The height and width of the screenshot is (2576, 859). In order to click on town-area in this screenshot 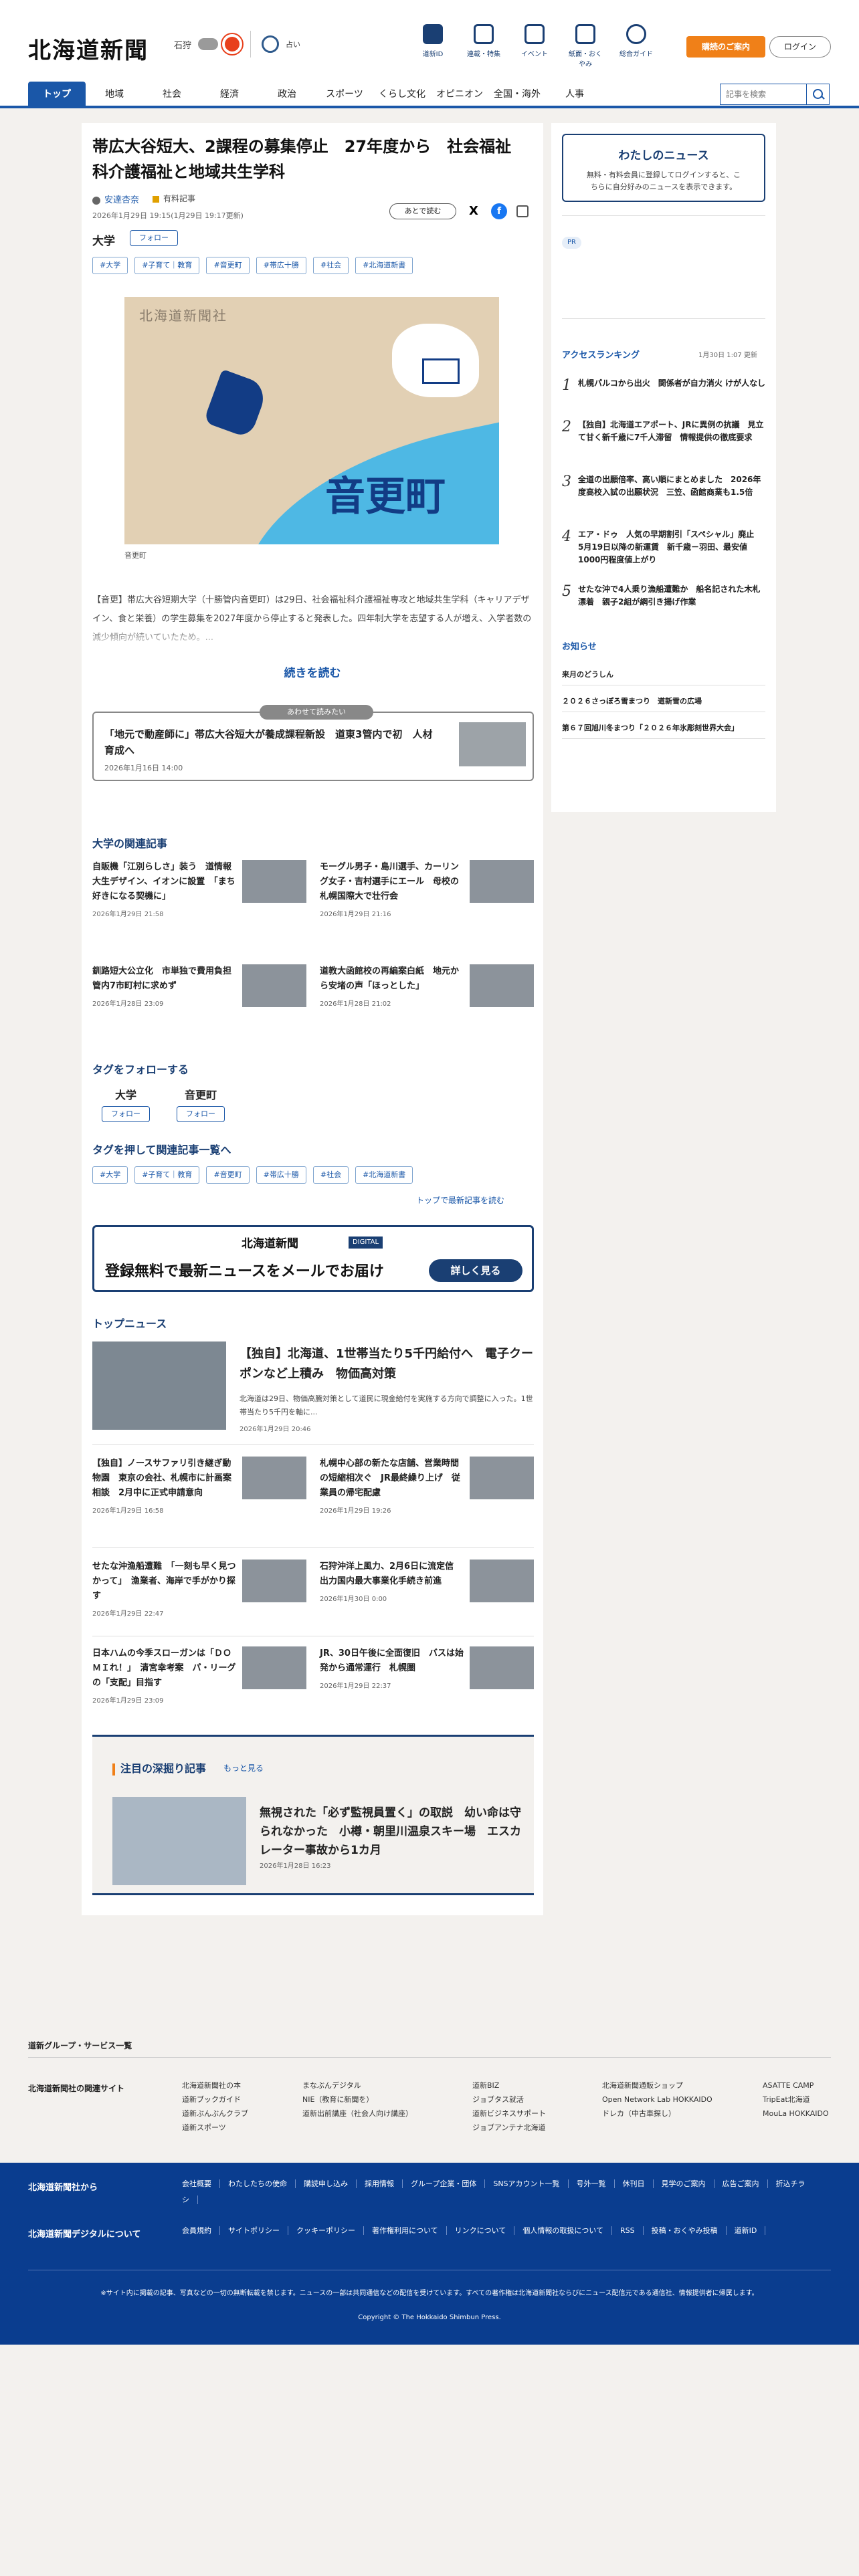, I will do `click(237, 403)`.